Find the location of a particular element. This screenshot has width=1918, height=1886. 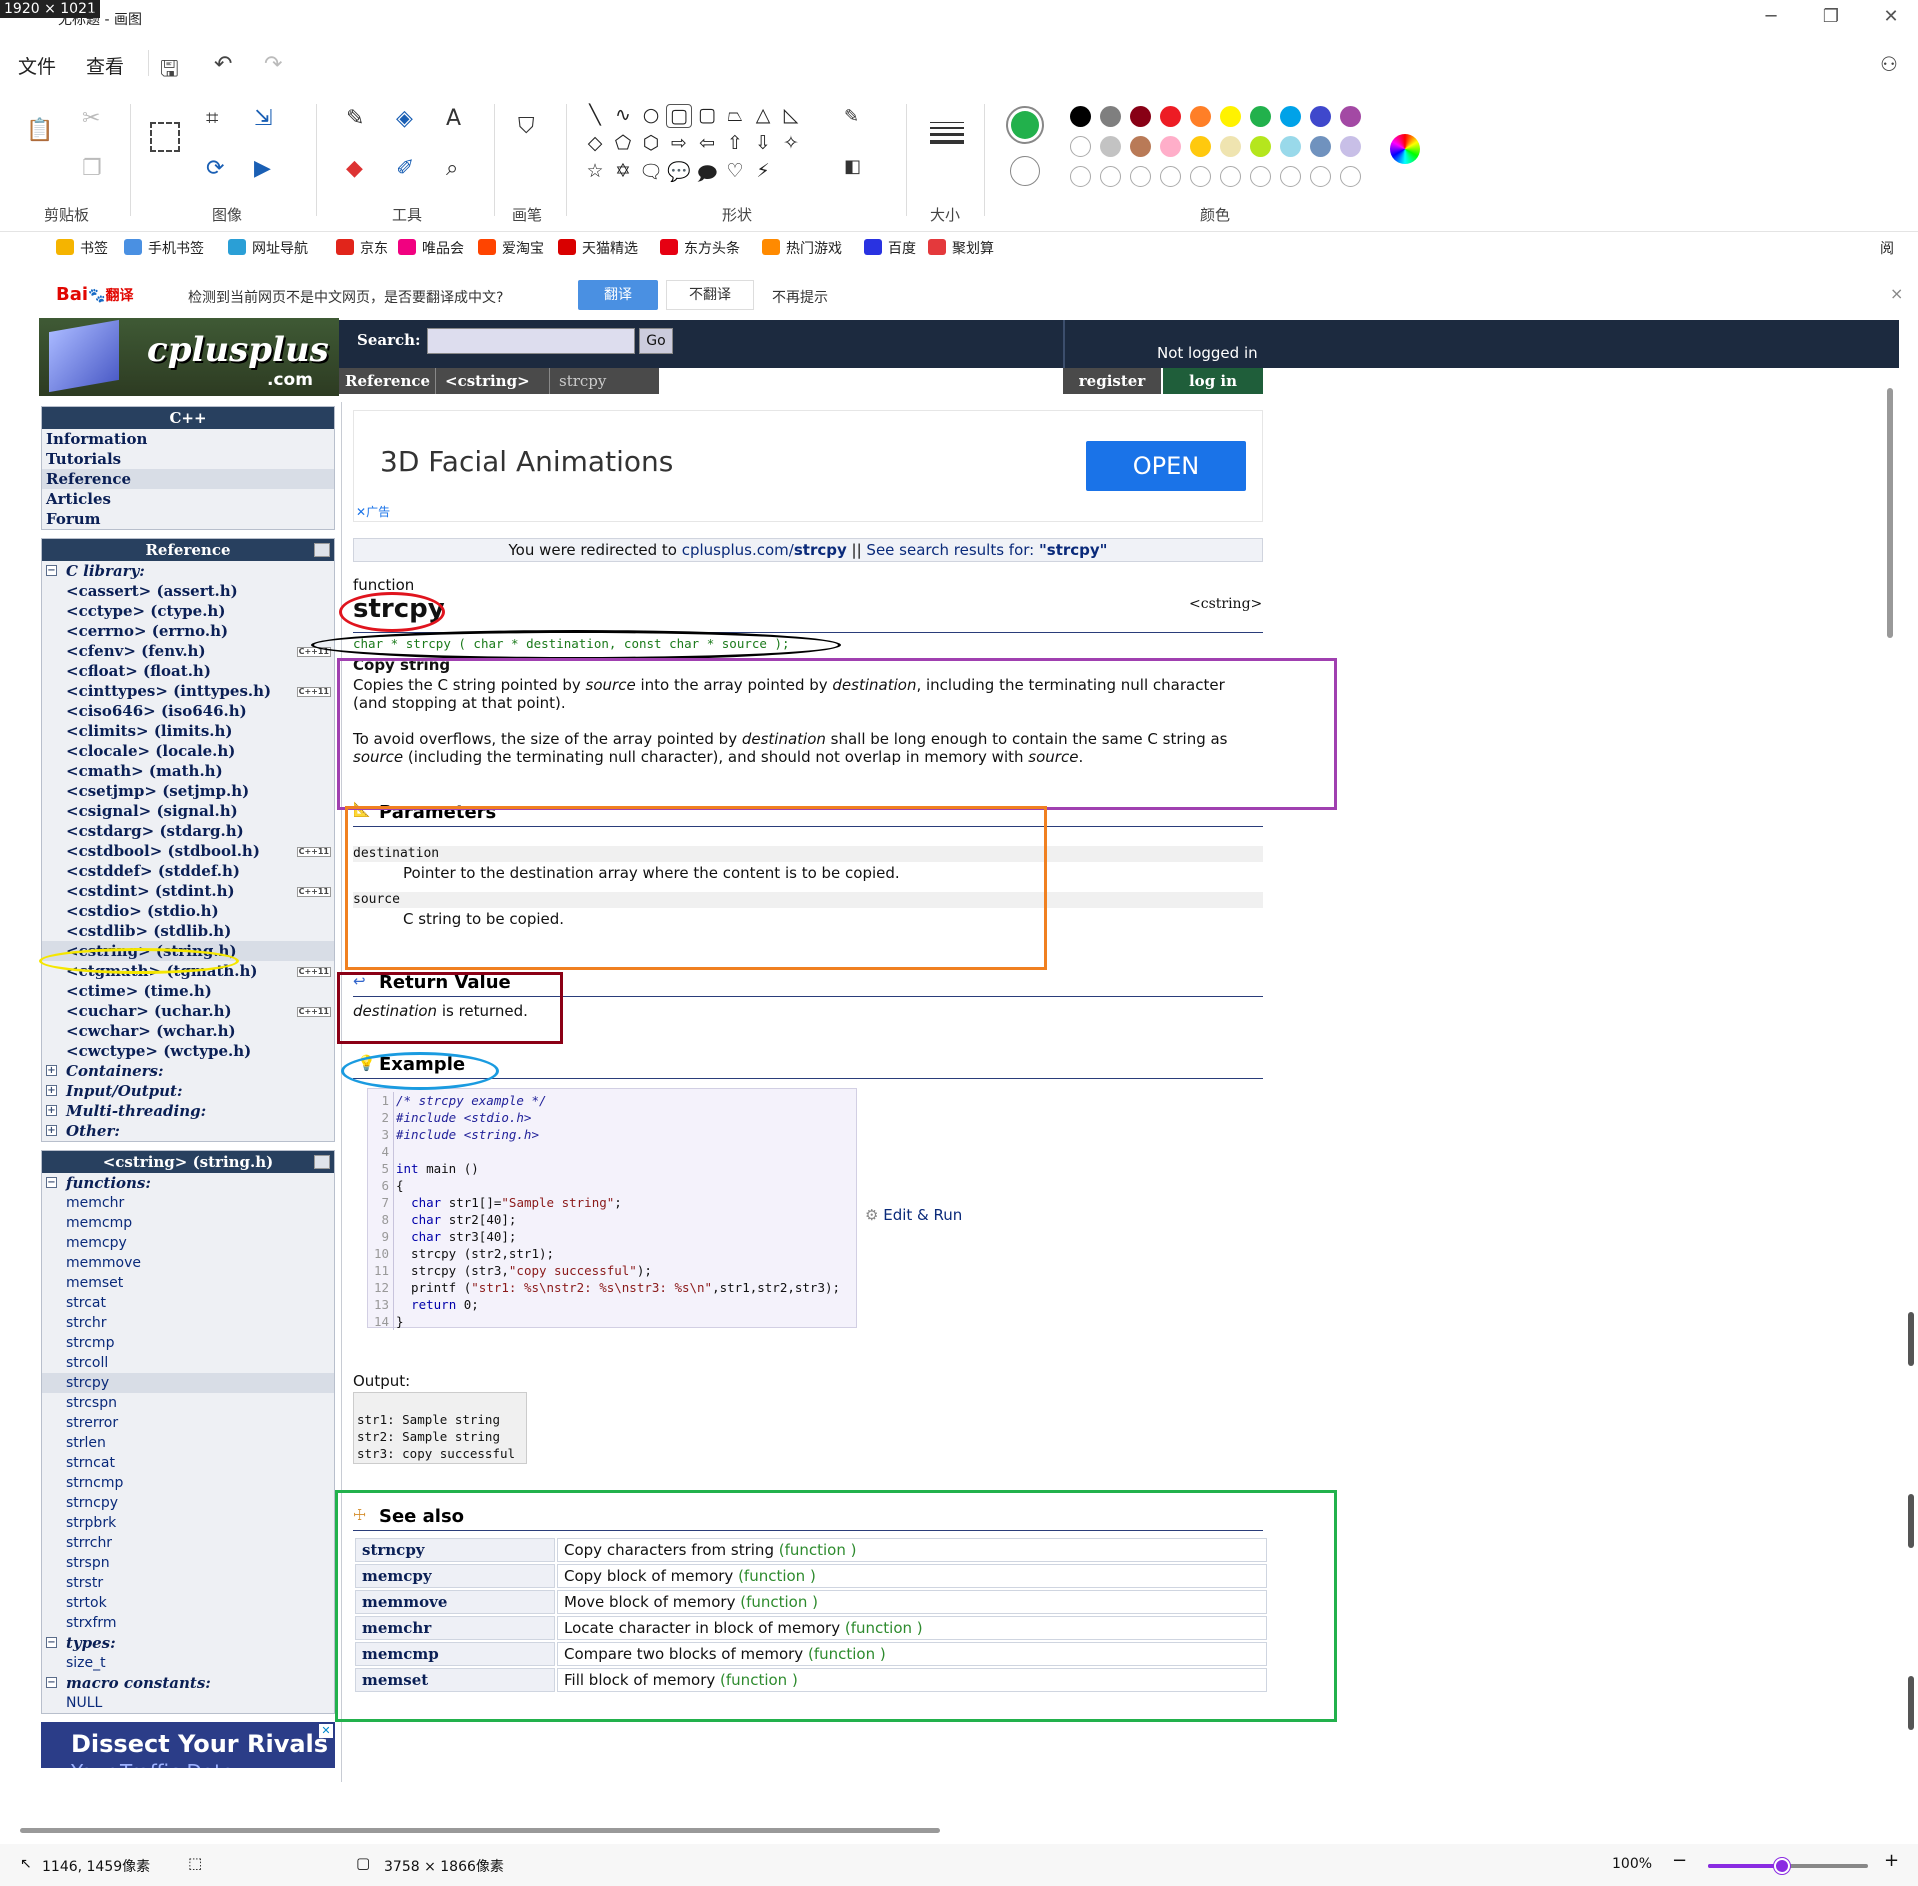

bookmark-item: 京东 is located at coordinates (362, 248).